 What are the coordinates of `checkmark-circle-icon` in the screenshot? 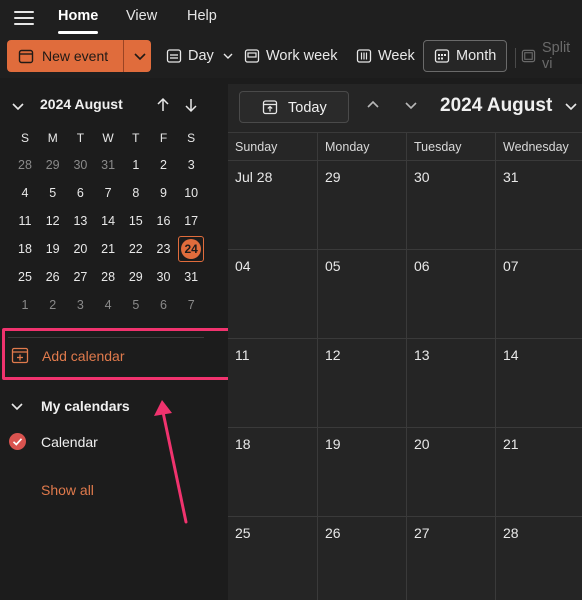 It's located at (17, 441).